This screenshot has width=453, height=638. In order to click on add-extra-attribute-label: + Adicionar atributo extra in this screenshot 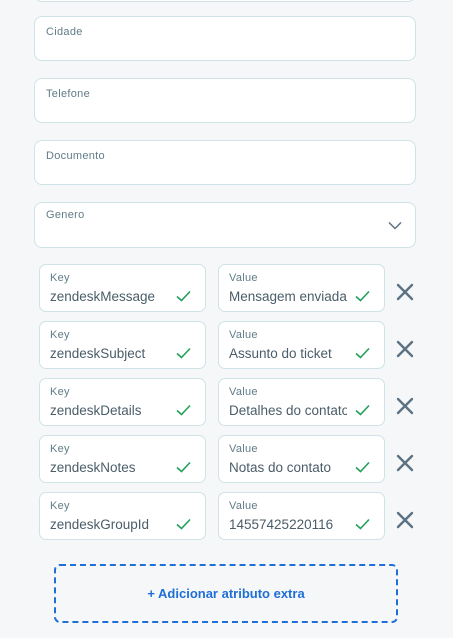, I will do `click(226, 593)`.